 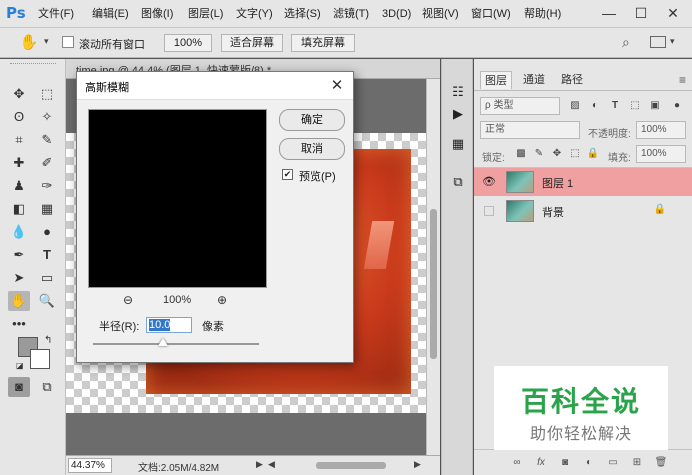 I want to click on hand-tool-icon: ✋, so click(x=29, y=43).